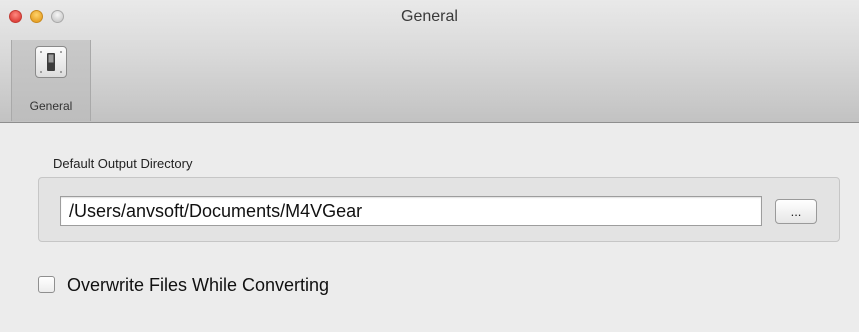  What do you see at coordinates (411, 211) in the screenshot?
I see `output-path-field` at bounding box center [411, 211].